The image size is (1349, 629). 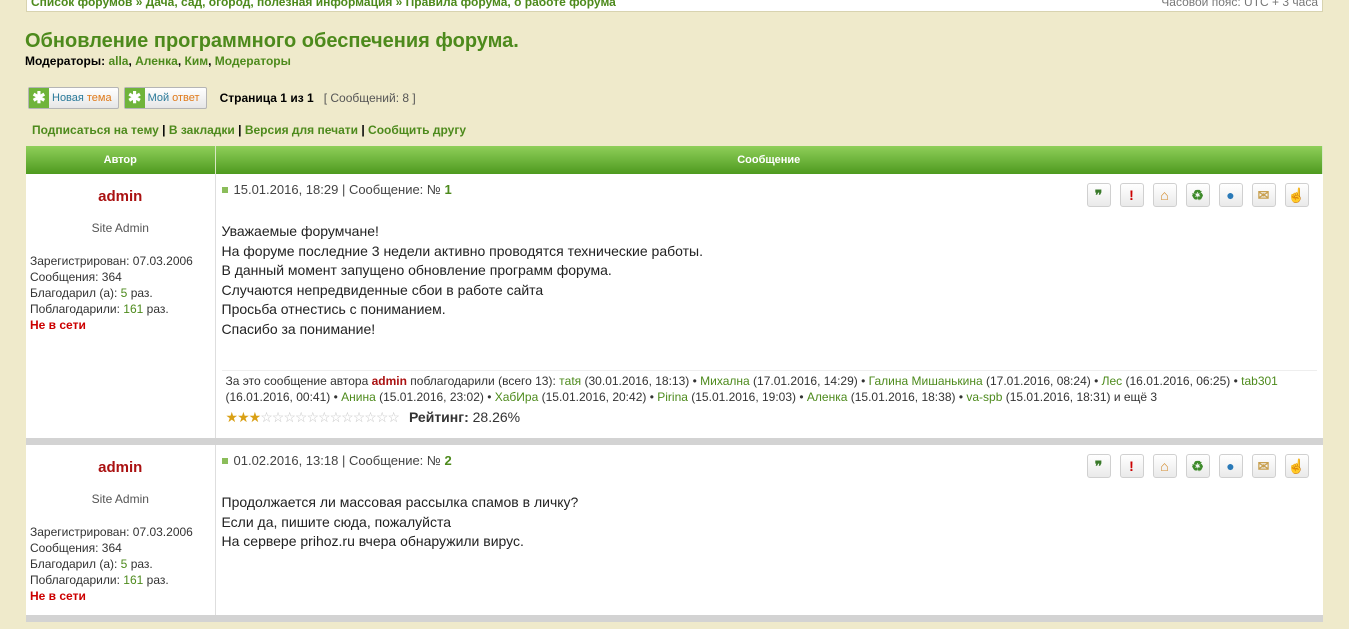 What do you see at coordinates (594, 396) in the screenshot?
I see `thanks-date: (15.01.2016, 20:42)` at bounding box center [594, 396].